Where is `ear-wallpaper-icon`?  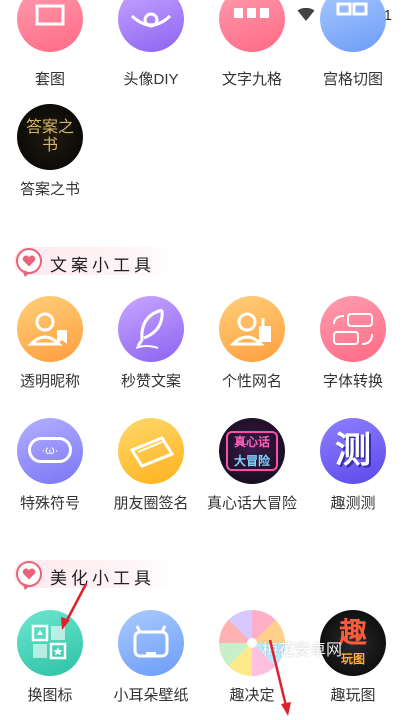 ear-wallpaper-icon is located at coordinates (151, 643).